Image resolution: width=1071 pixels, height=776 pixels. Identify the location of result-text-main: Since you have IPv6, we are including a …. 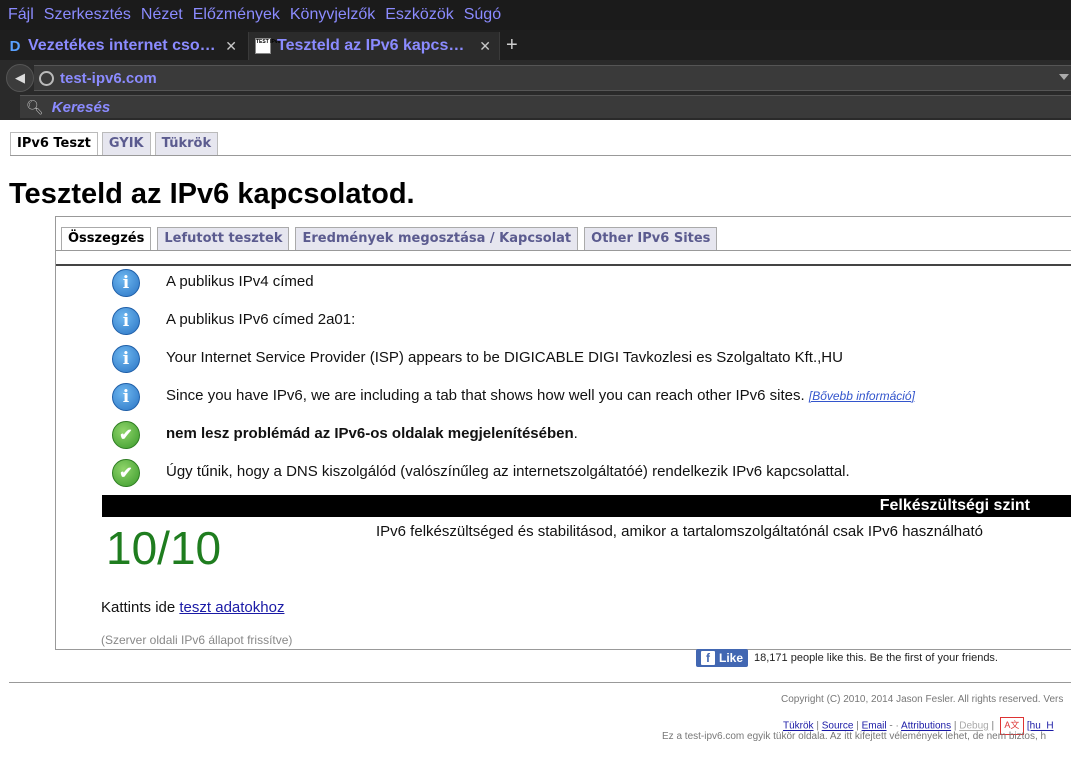
(485, 395).